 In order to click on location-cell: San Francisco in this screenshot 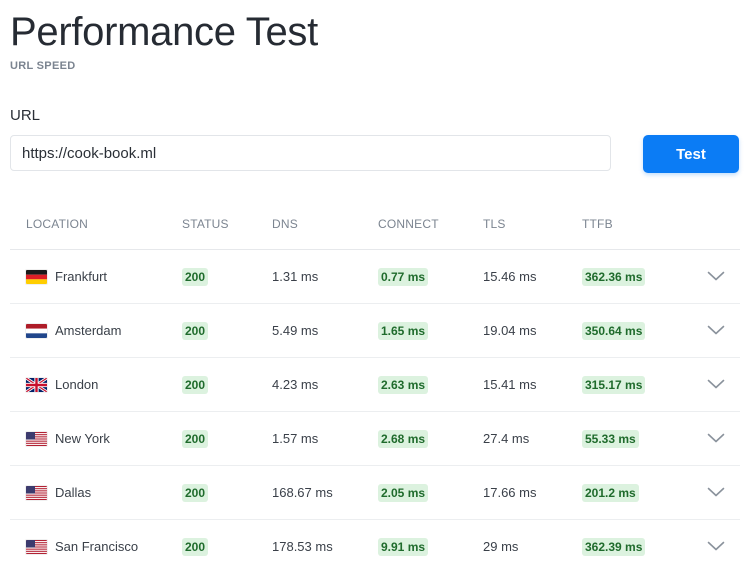, I will do `click(82, 546)`.